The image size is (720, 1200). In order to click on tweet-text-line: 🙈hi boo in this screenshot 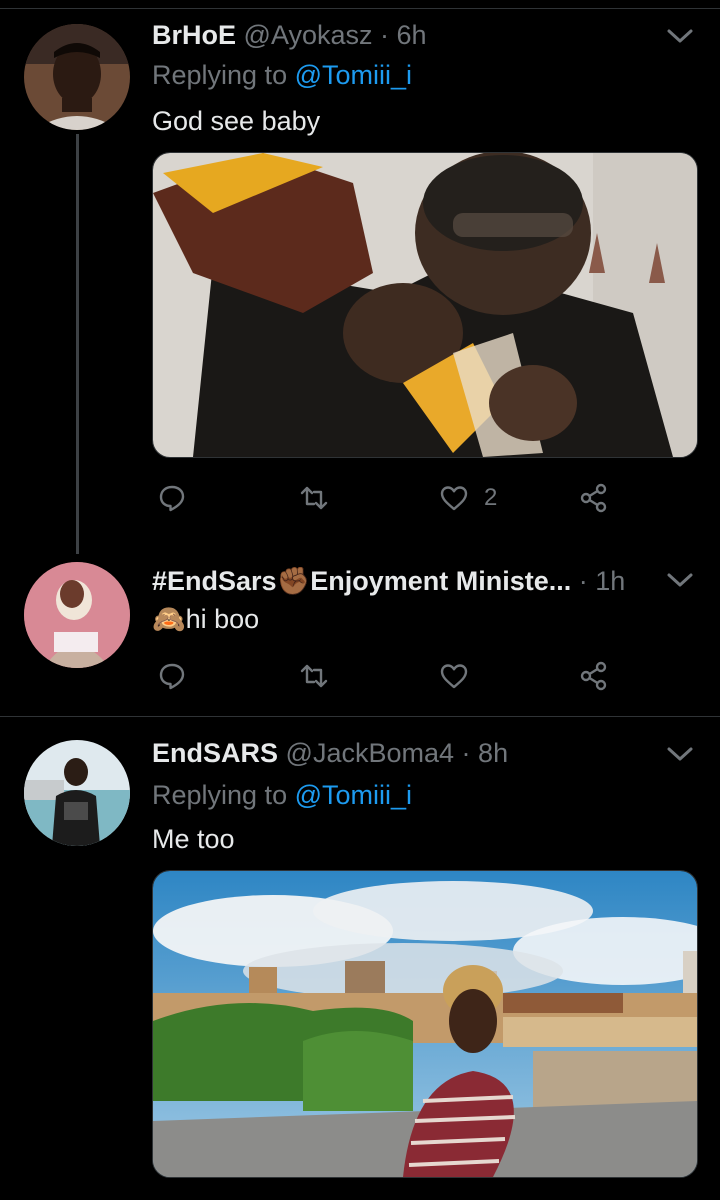, I will do `click(205, 619)`.